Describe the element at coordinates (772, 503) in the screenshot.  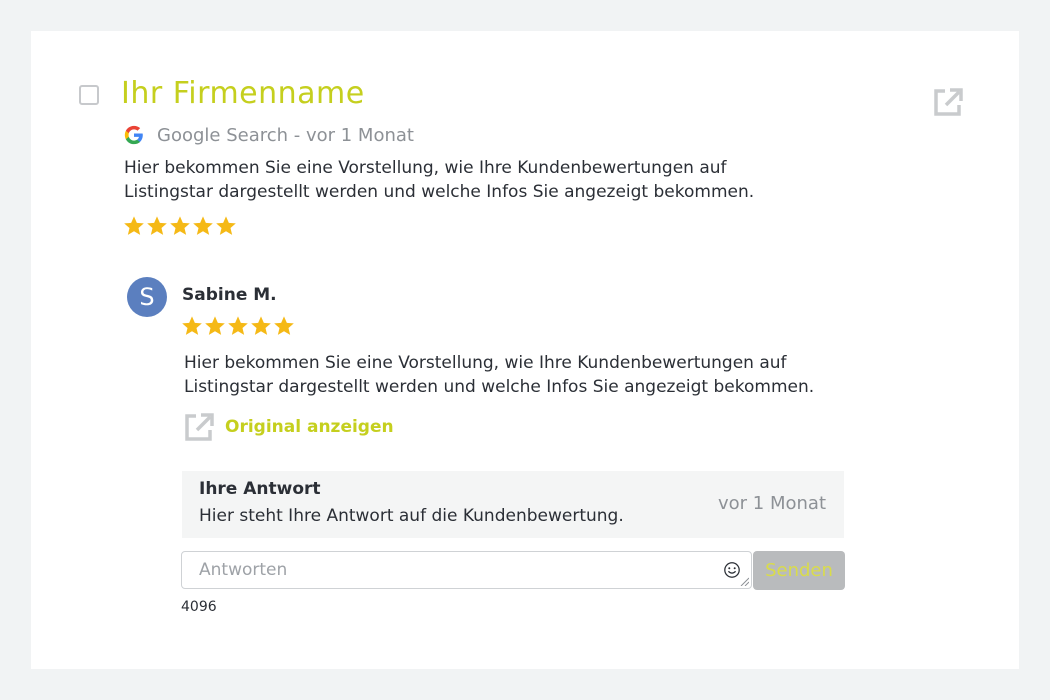
I see `answer-timestamp: vor 1 Monat` at that location.